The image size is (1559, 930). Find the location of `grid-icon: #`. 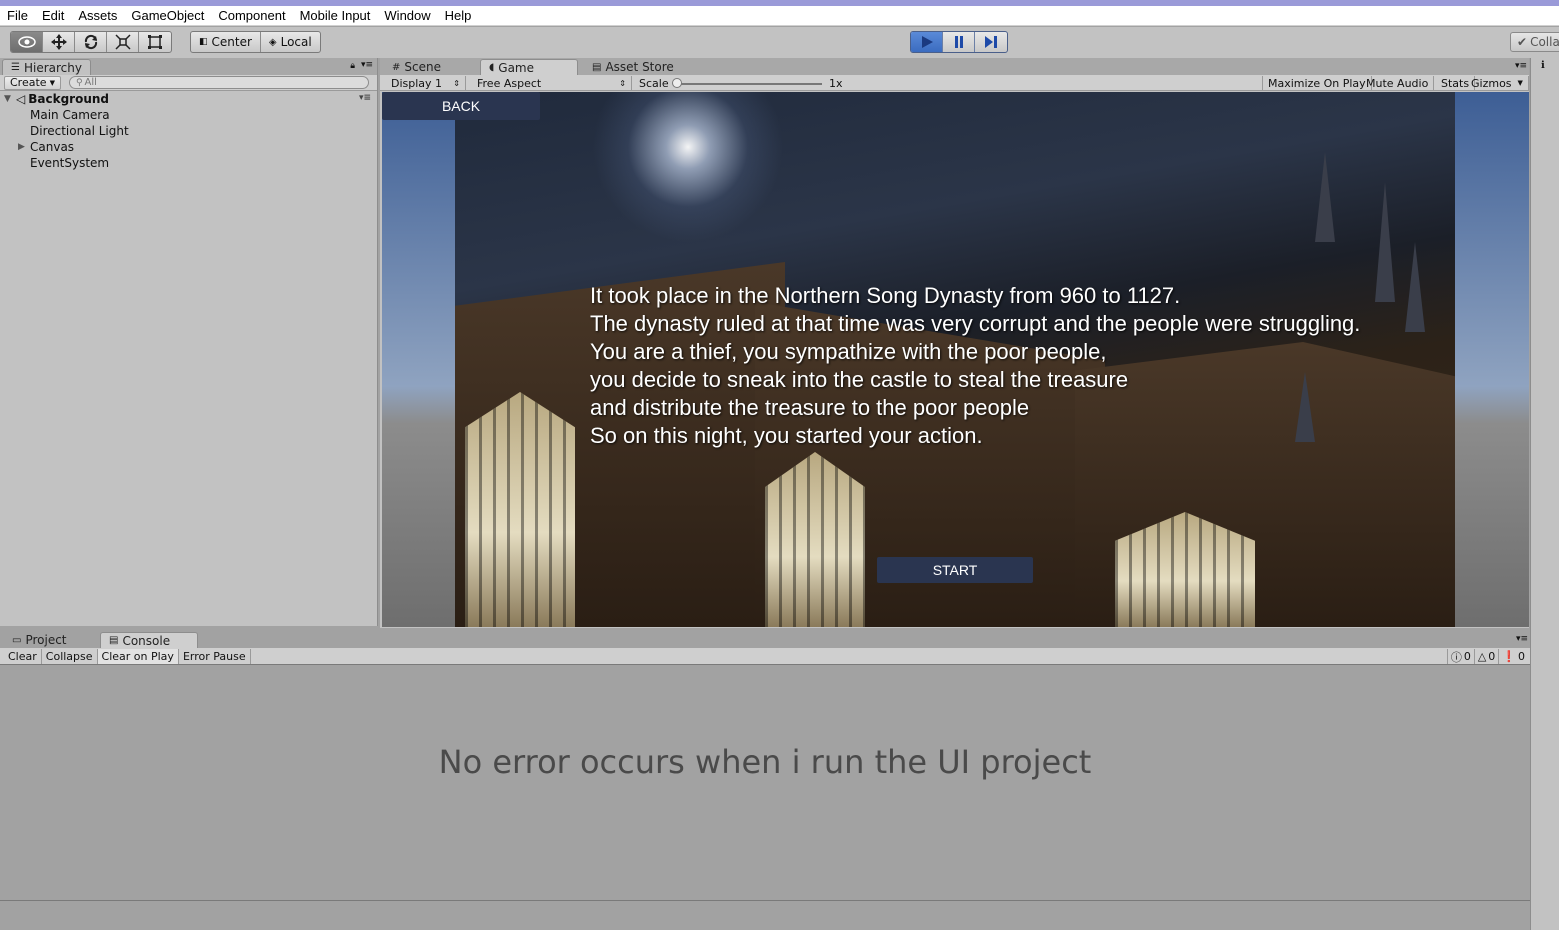

grid-icon: # is located at coordinates (396, 67).